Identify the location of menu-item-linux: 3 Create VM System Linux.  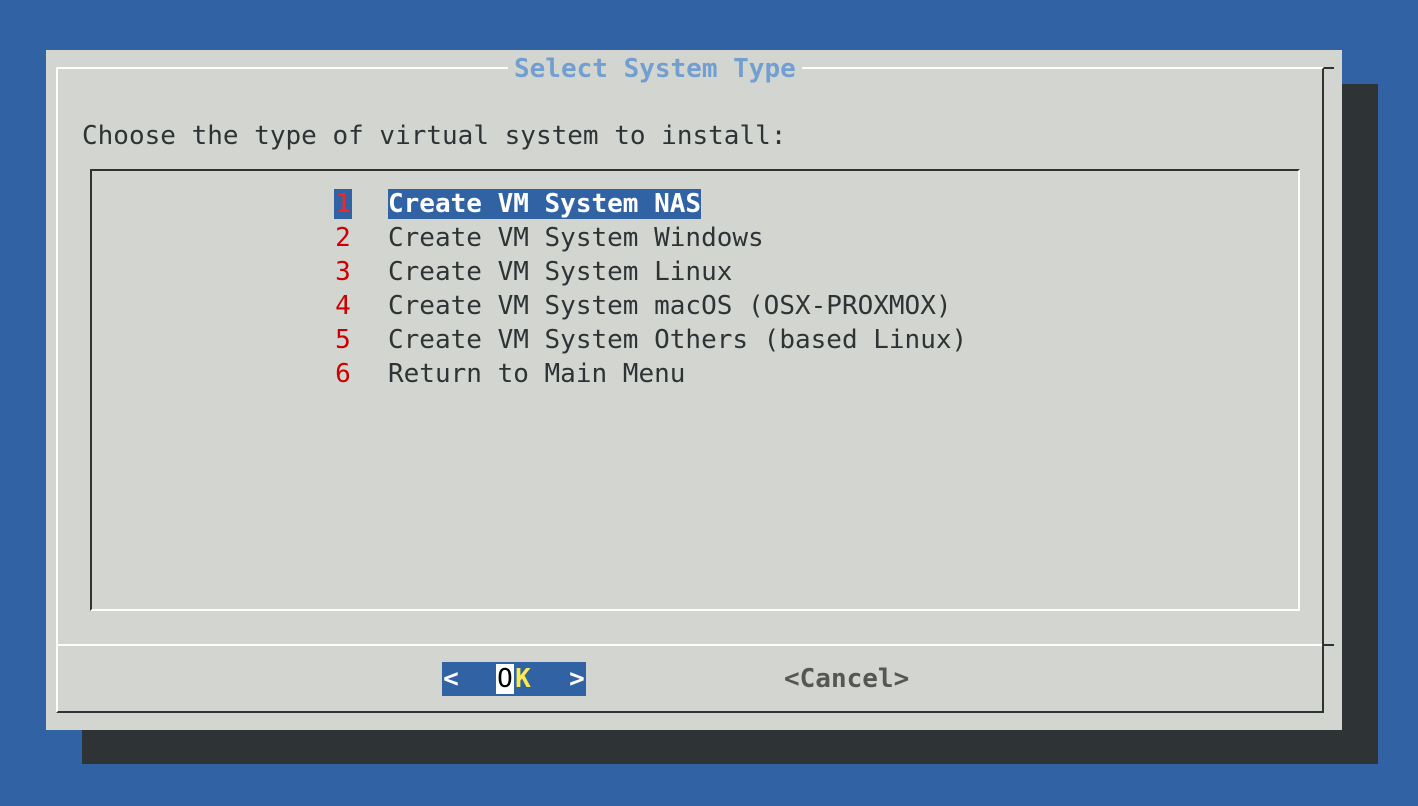
(650, 272).